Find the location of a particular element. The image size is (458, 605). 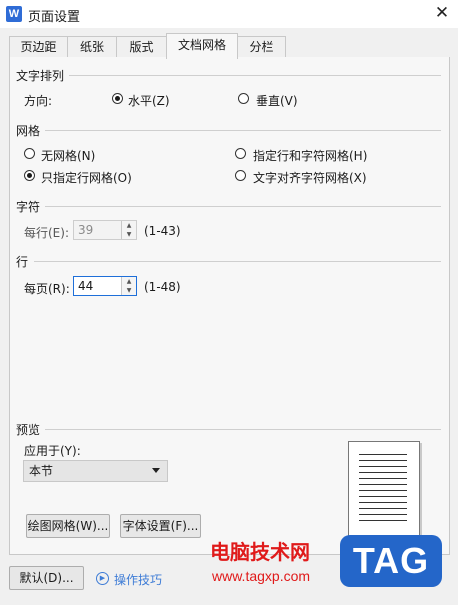

window-title: 页面设置 is located at coordinates (54, 17).